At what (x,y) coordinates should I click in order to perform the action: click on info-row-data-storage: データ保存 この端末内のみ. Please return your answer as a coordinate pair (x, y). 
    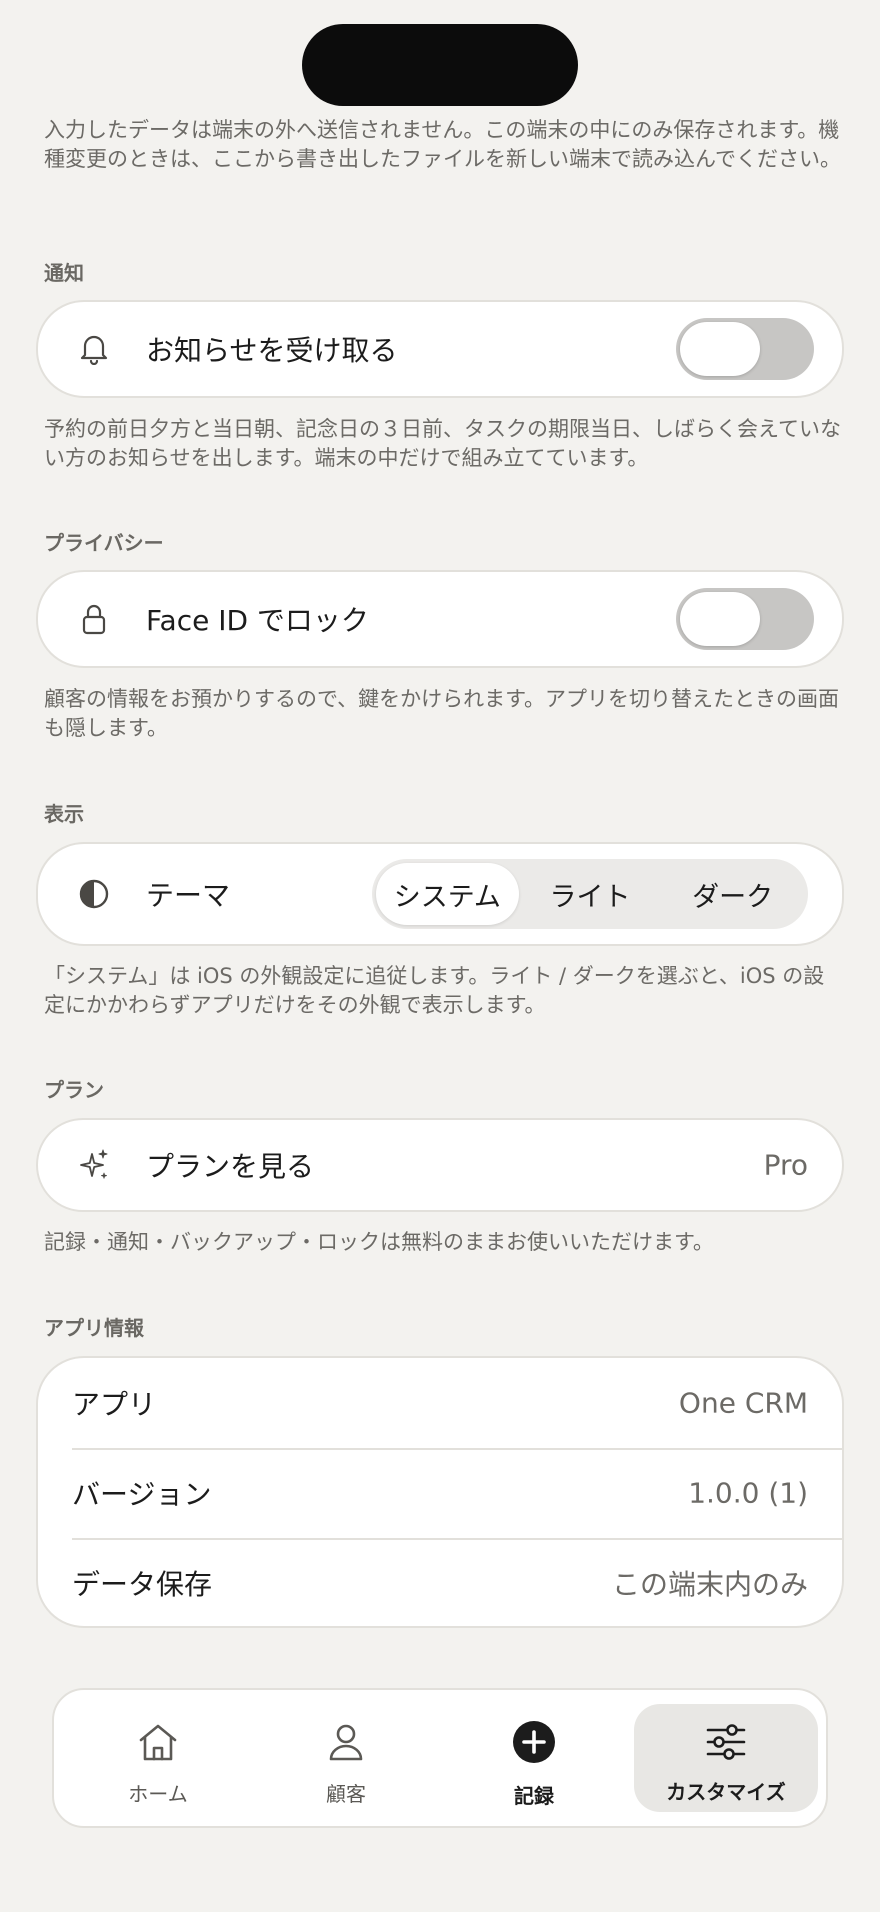
    Looking at the image, I should click on (440, 1583).